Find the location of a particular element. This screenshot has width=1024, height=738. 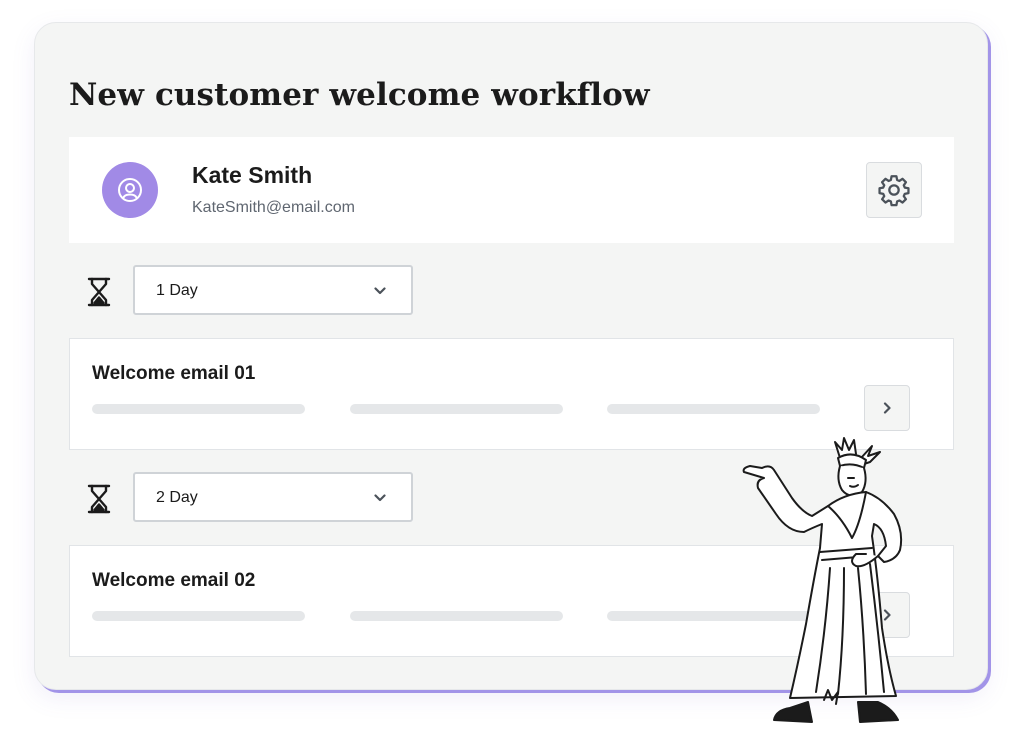

contact-email: KateSmith@email.com is located at coordinates (273, 207).